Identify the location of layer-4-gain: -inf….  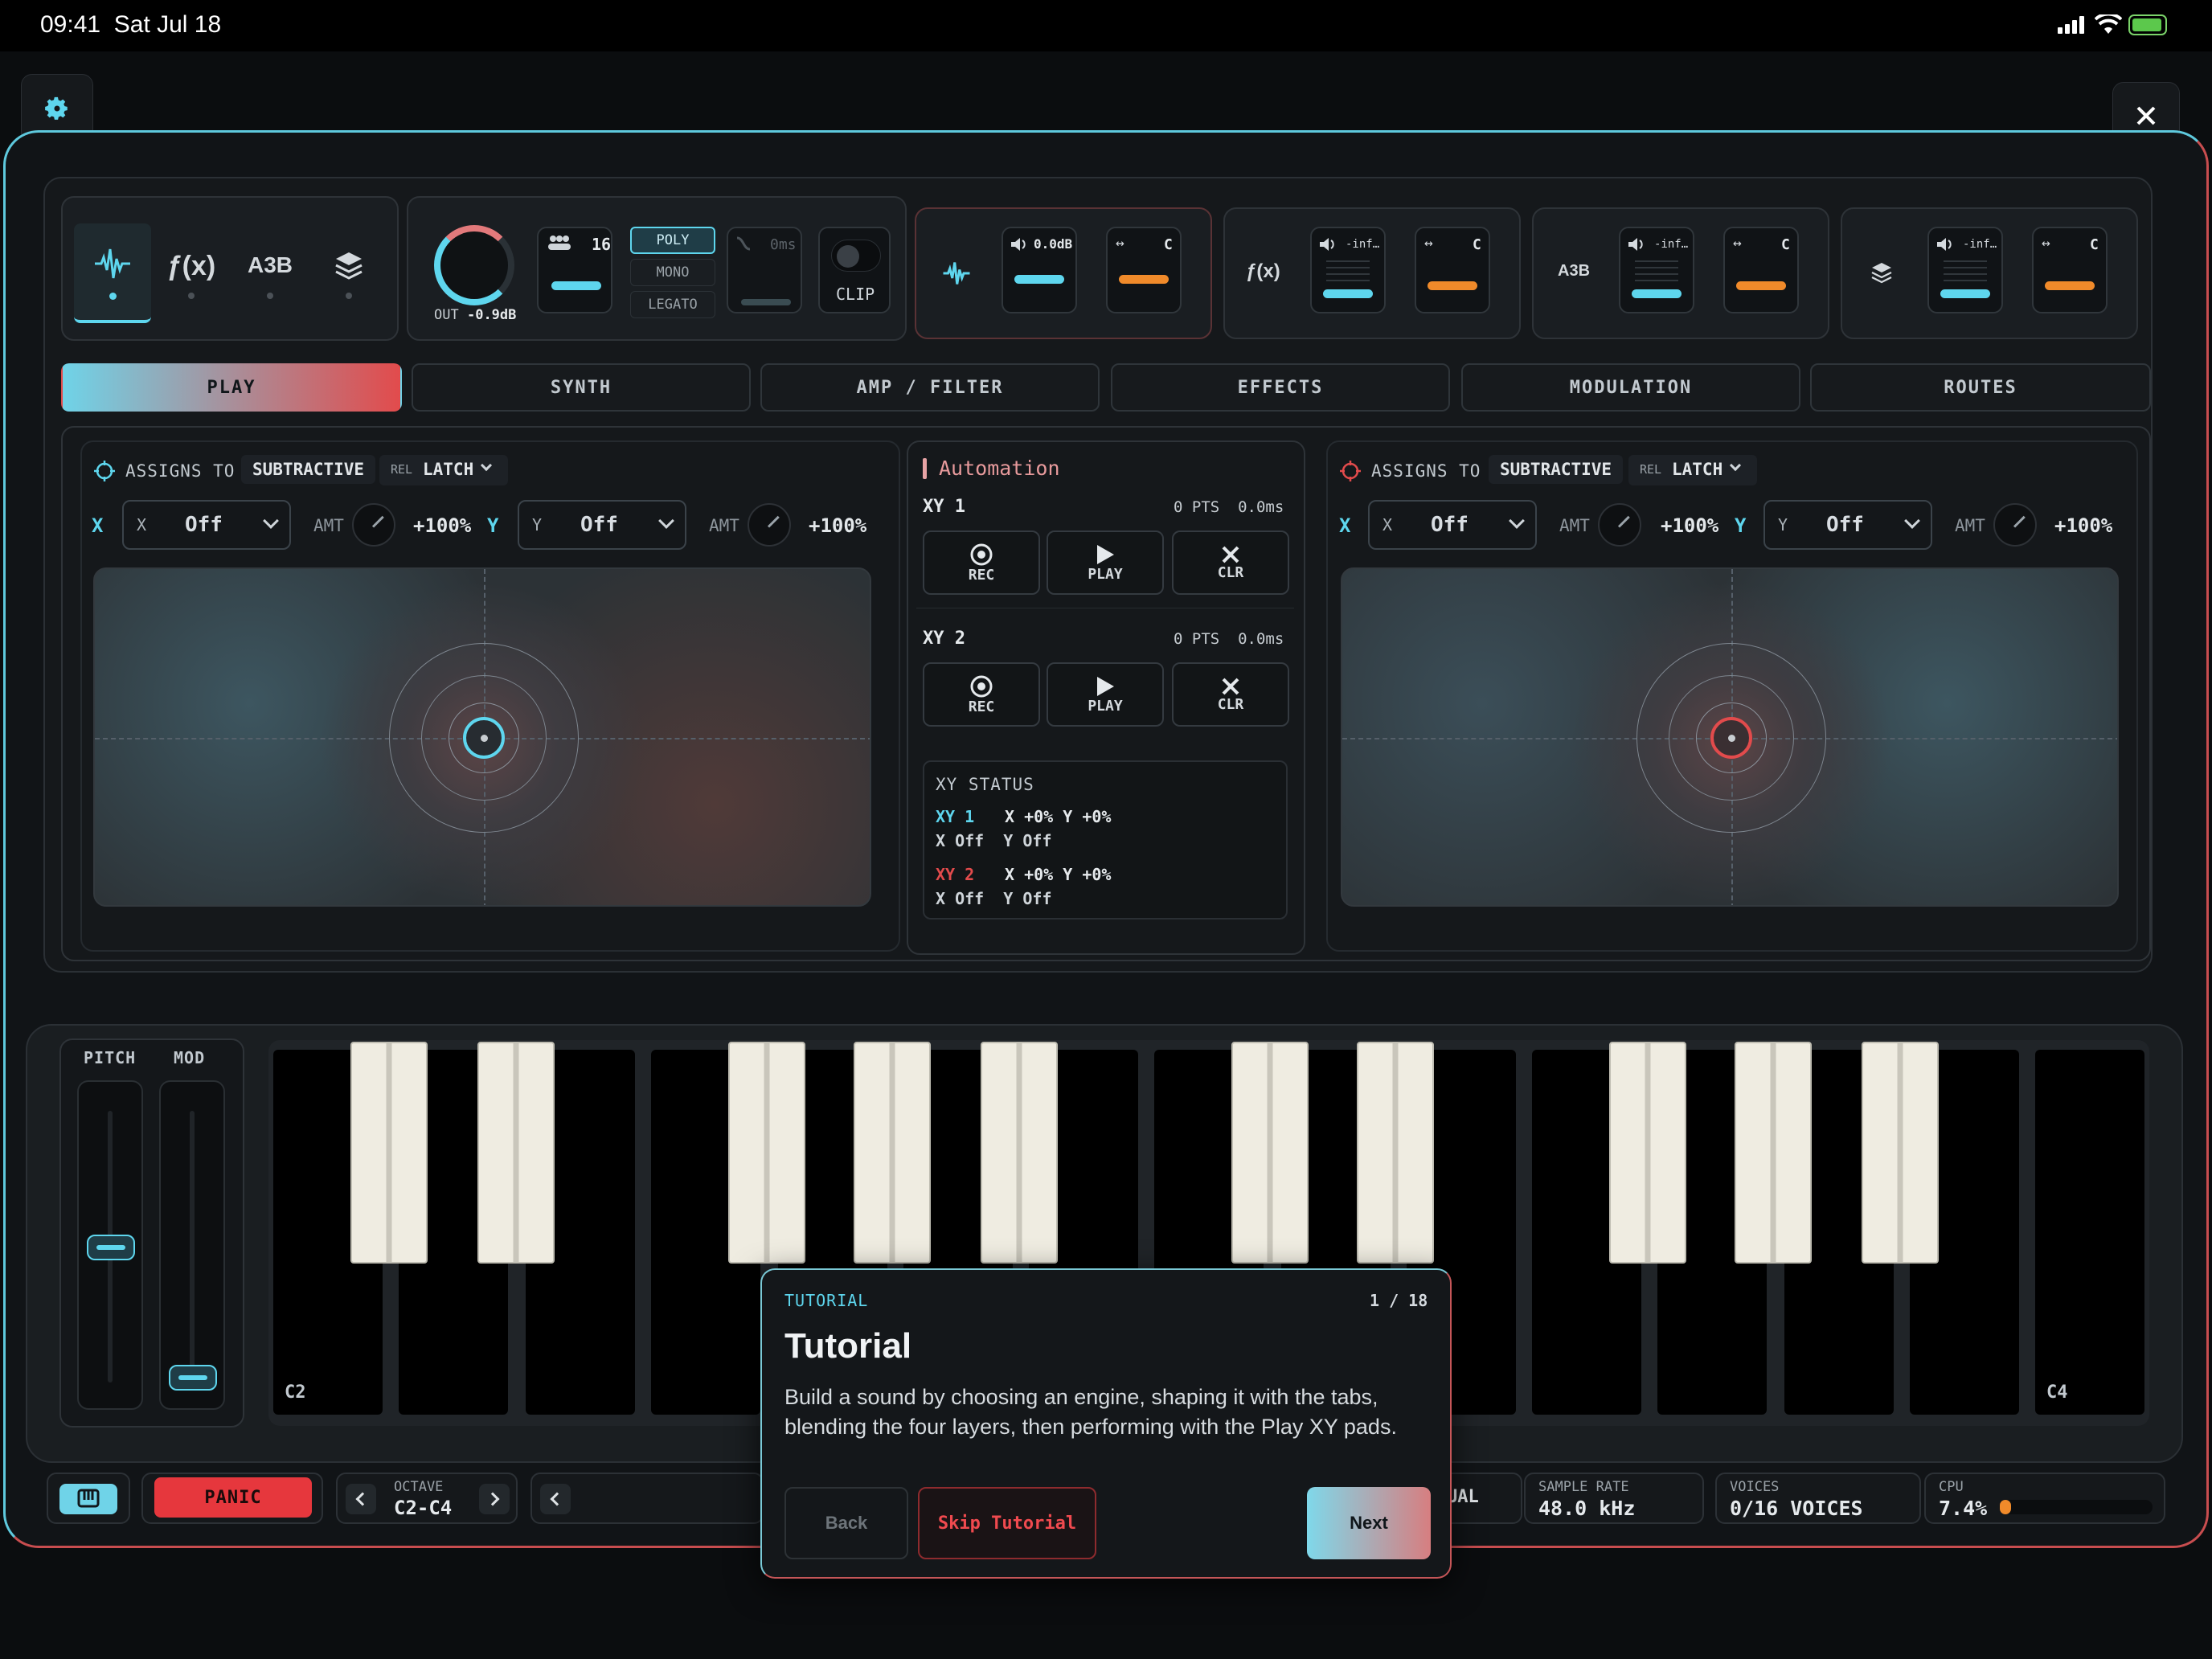
(1965, 270).